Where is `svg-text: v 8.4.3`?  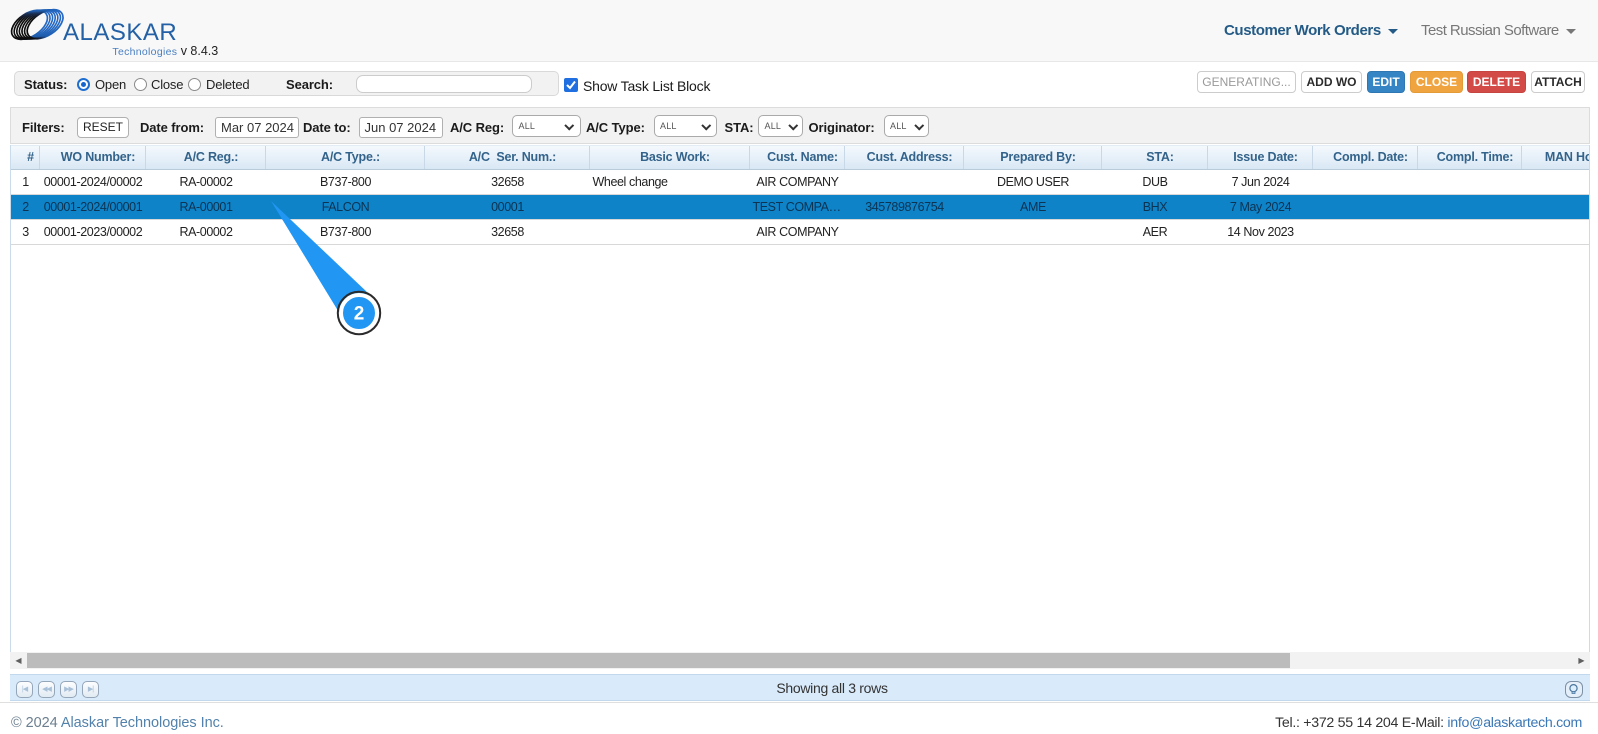
svg-text: v 8.4.3 is located at coordinates (200, 51).